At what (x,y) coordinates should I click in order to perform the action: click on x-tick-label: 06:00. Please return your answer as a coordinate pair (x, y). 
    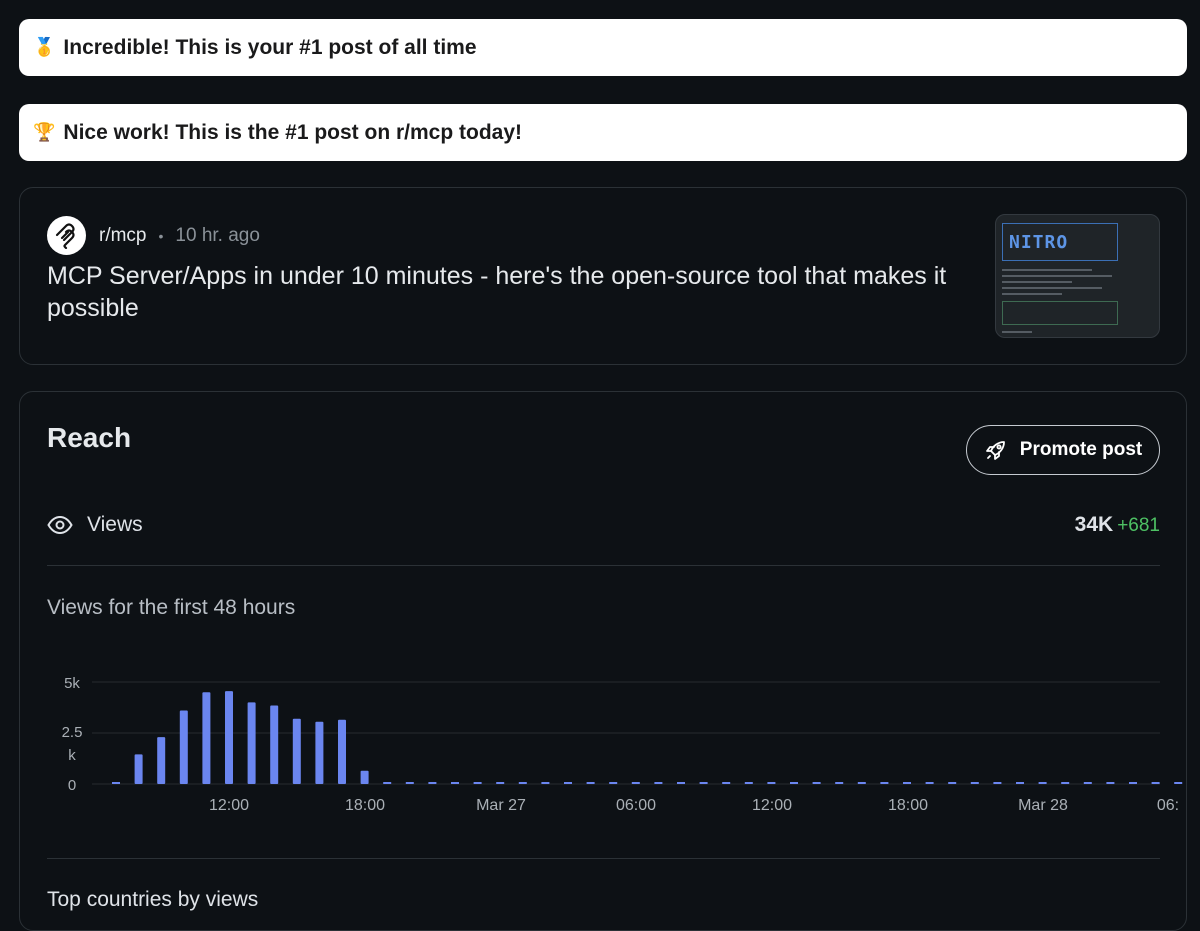
    Looking at the image, I should click on (636, 805).